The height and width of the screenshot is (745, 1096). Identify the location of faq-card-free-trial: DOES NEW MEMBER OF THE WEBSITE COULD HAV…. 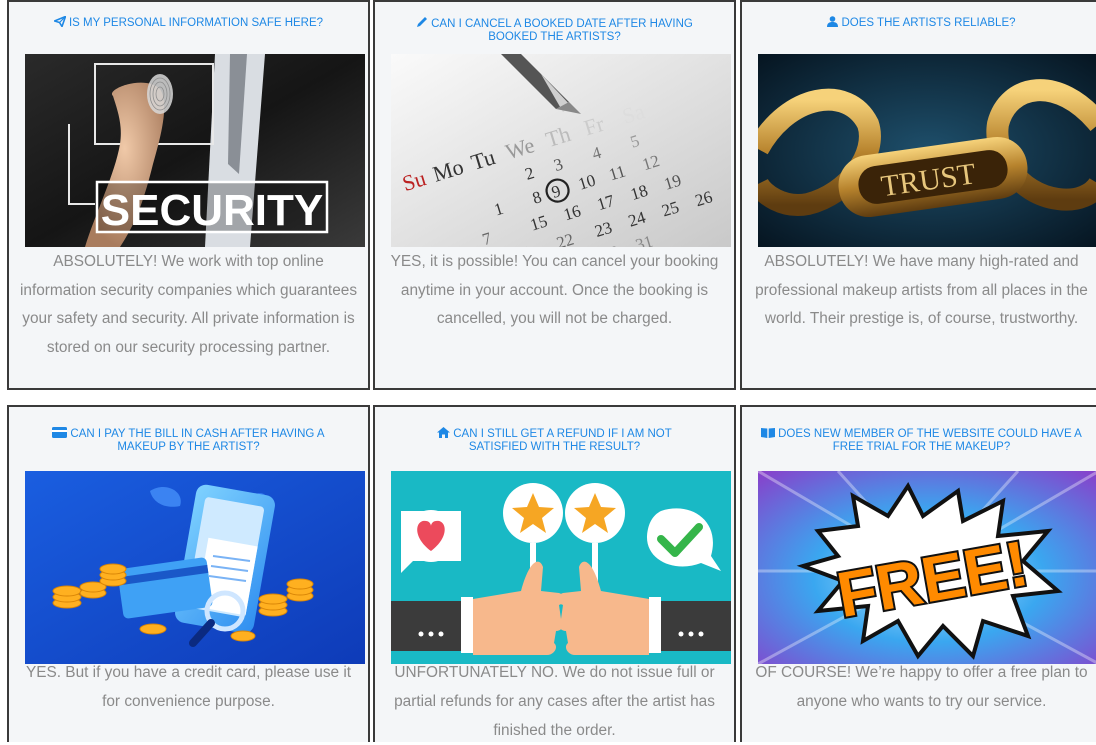
(918, 573).